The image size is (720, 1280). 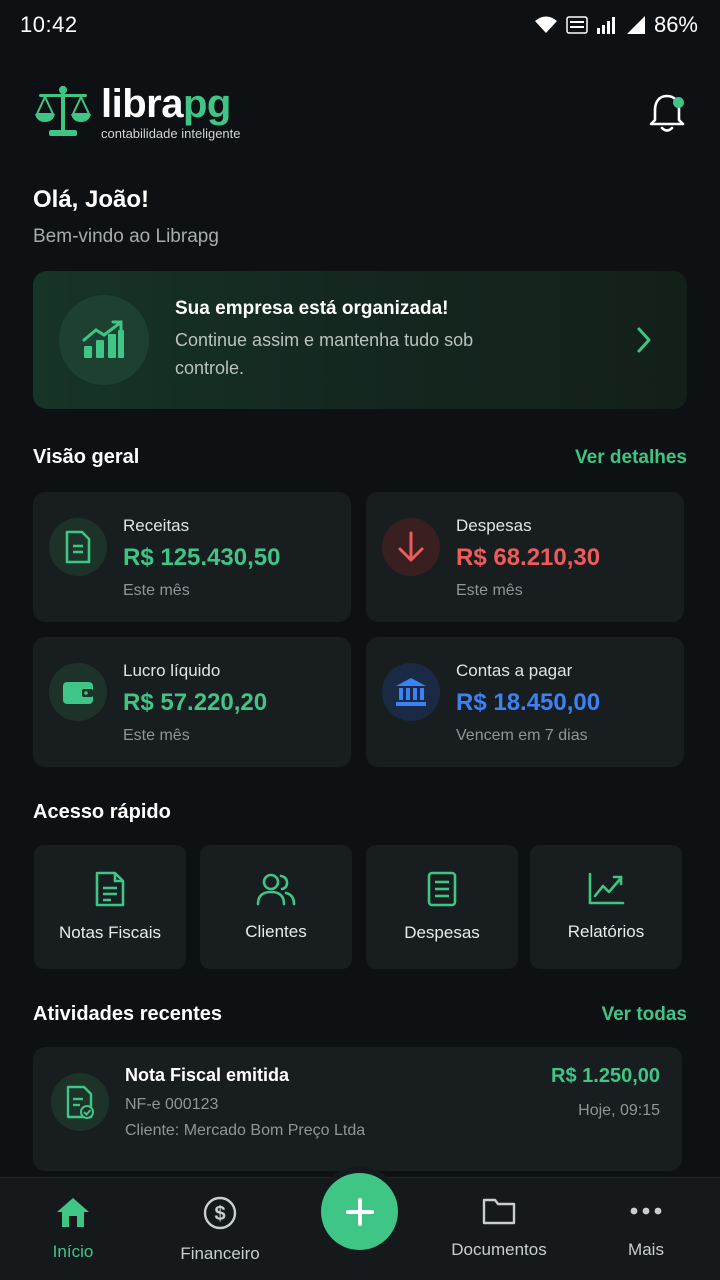 I want to click on tab-financial: $ Financeiro, so click(x=220, y=1230).